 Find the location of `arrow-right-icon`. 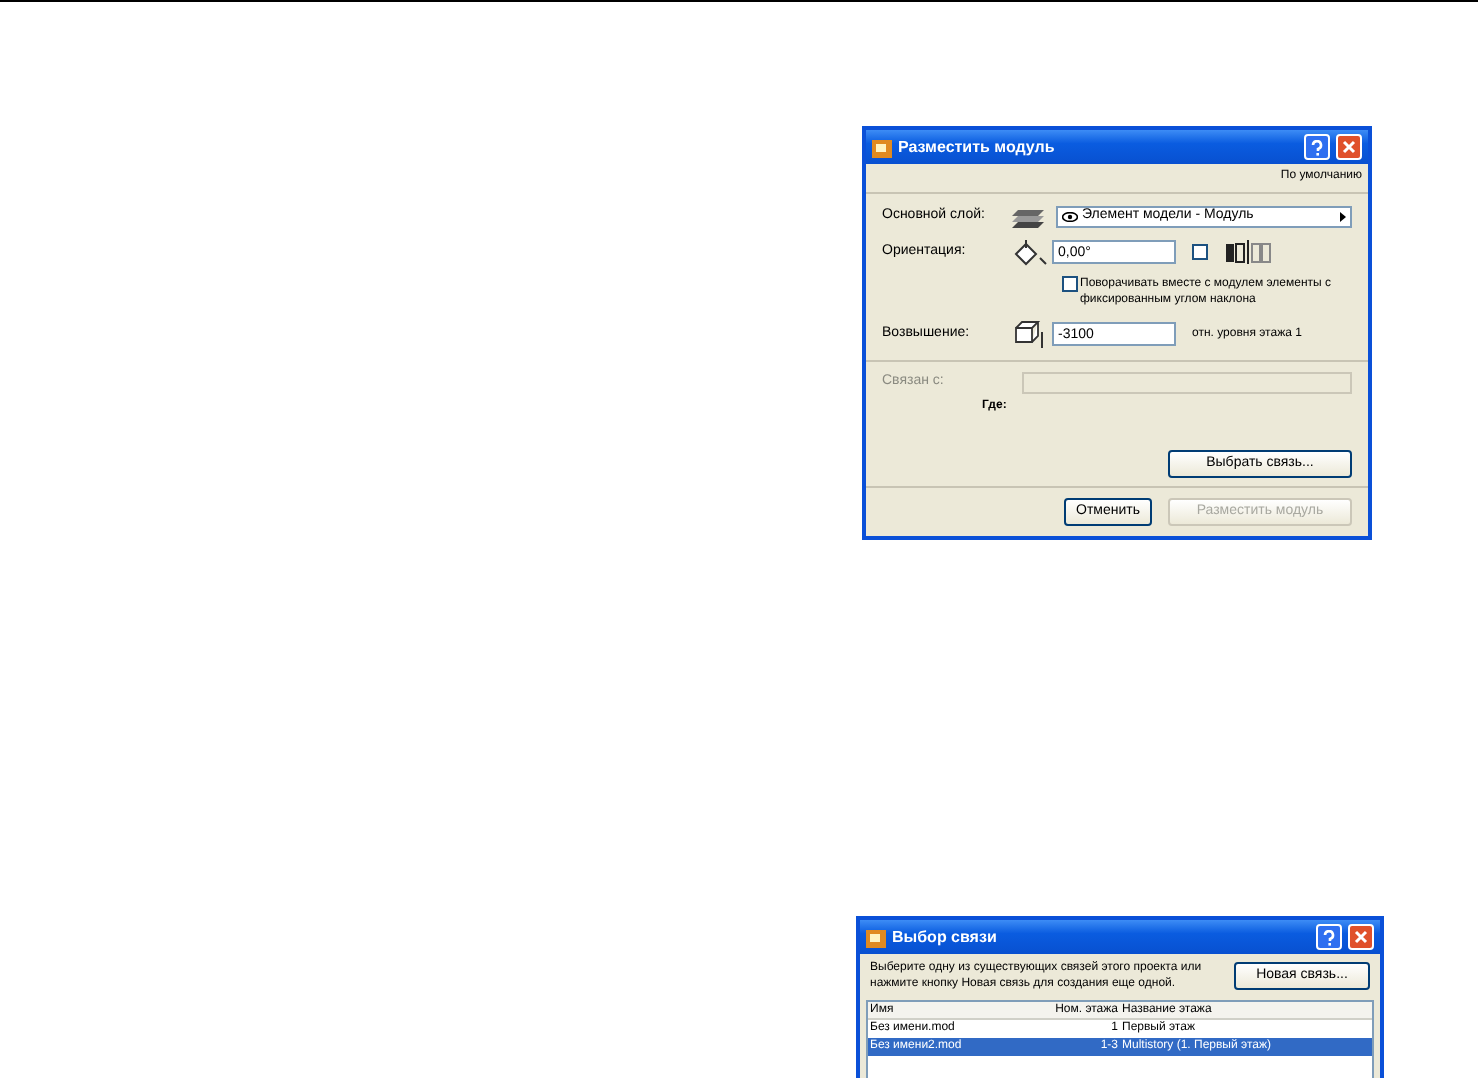

arrow-right-icon is located at coordinates (1343, 217).